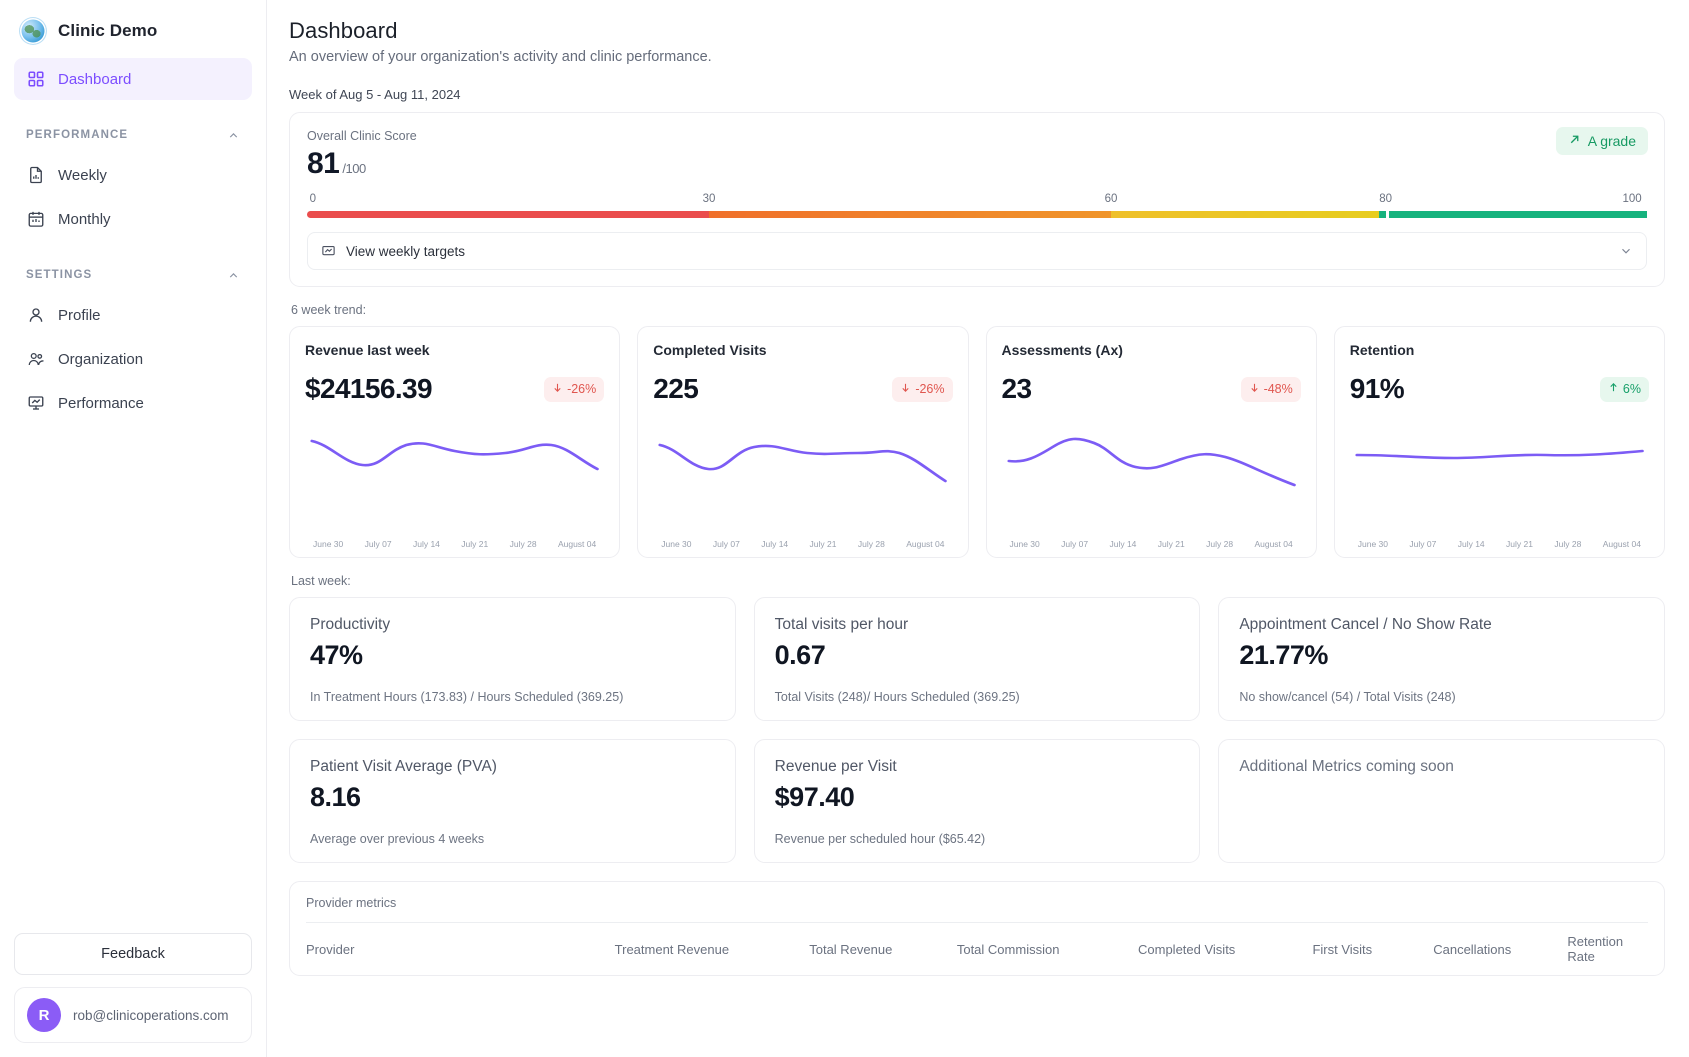  What do you see at coordinates (1607, 948) in the screenshot?
I see `column-header-retention-rate: Retention Rate` at bounding box center [1607, 948].